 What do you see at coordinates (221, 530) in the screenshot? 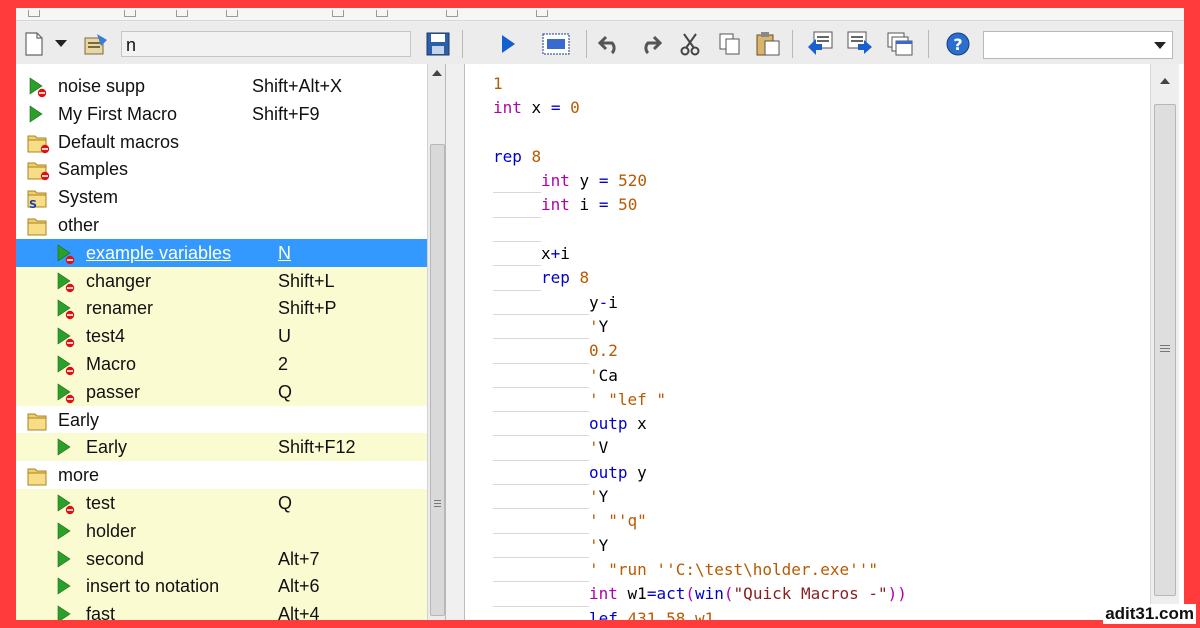
I see `tree-item: holder` at bounding box center [221, 530].